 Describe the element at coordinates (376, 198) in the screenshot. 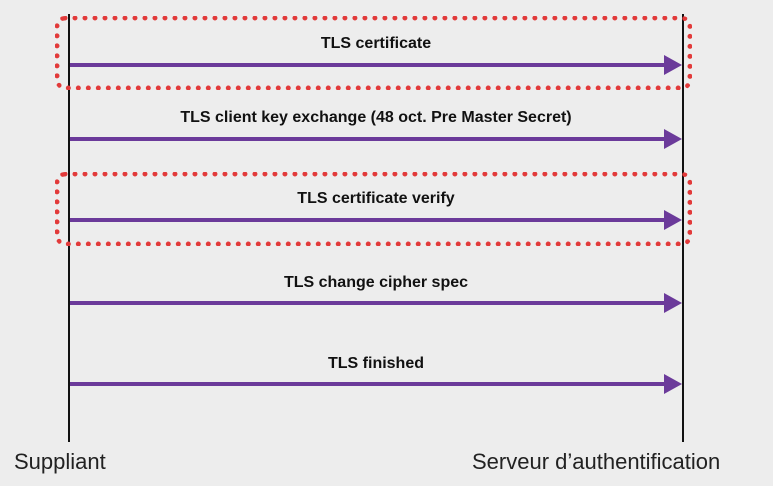

I see `message-label-certificate-verify: TLS certificate verify` at that location.